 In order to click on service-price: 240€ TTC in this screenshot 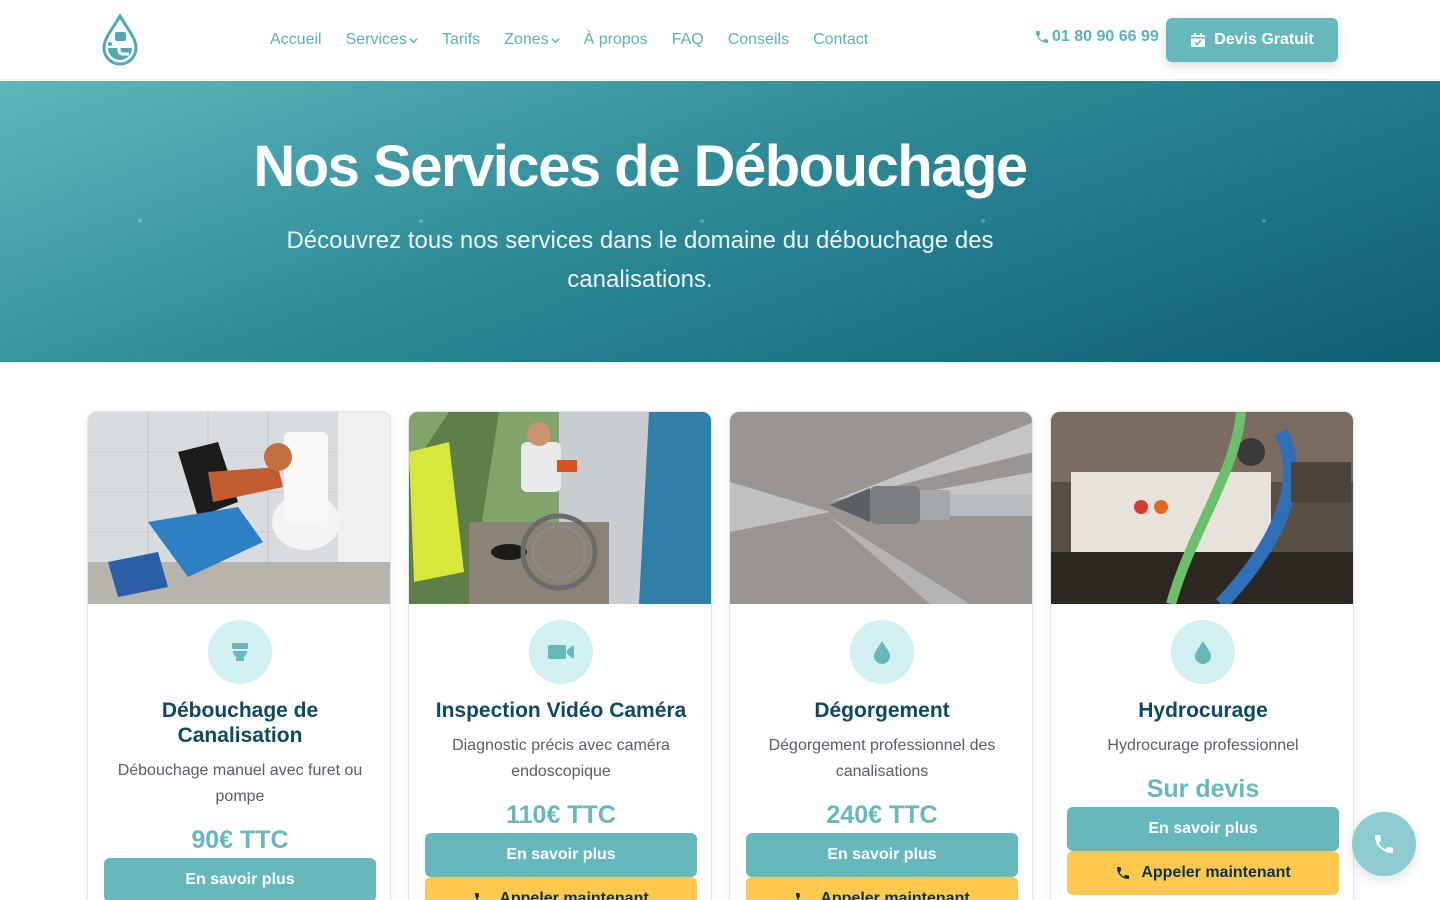, I will do `click(882, 815)`.